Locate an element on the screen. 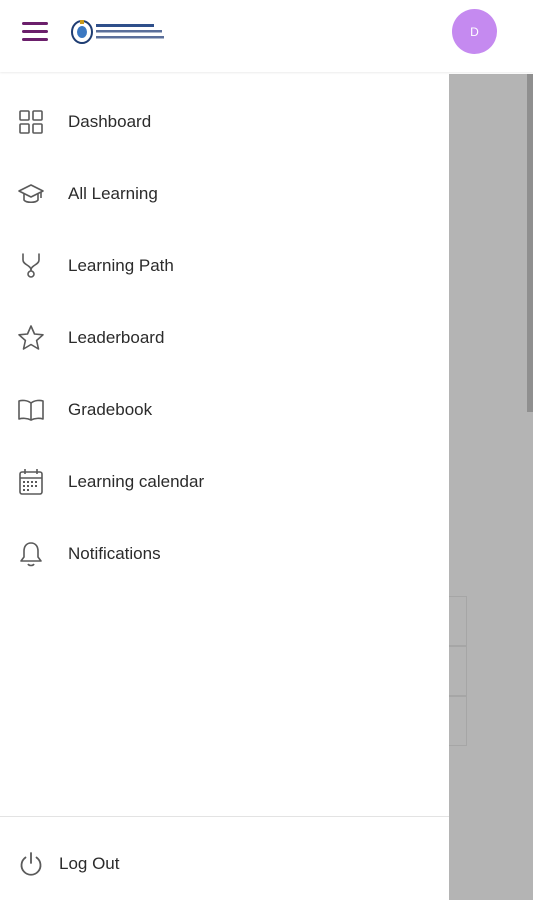 The image size is (533, 900). scrollbar is located at coordinates (530, 243).